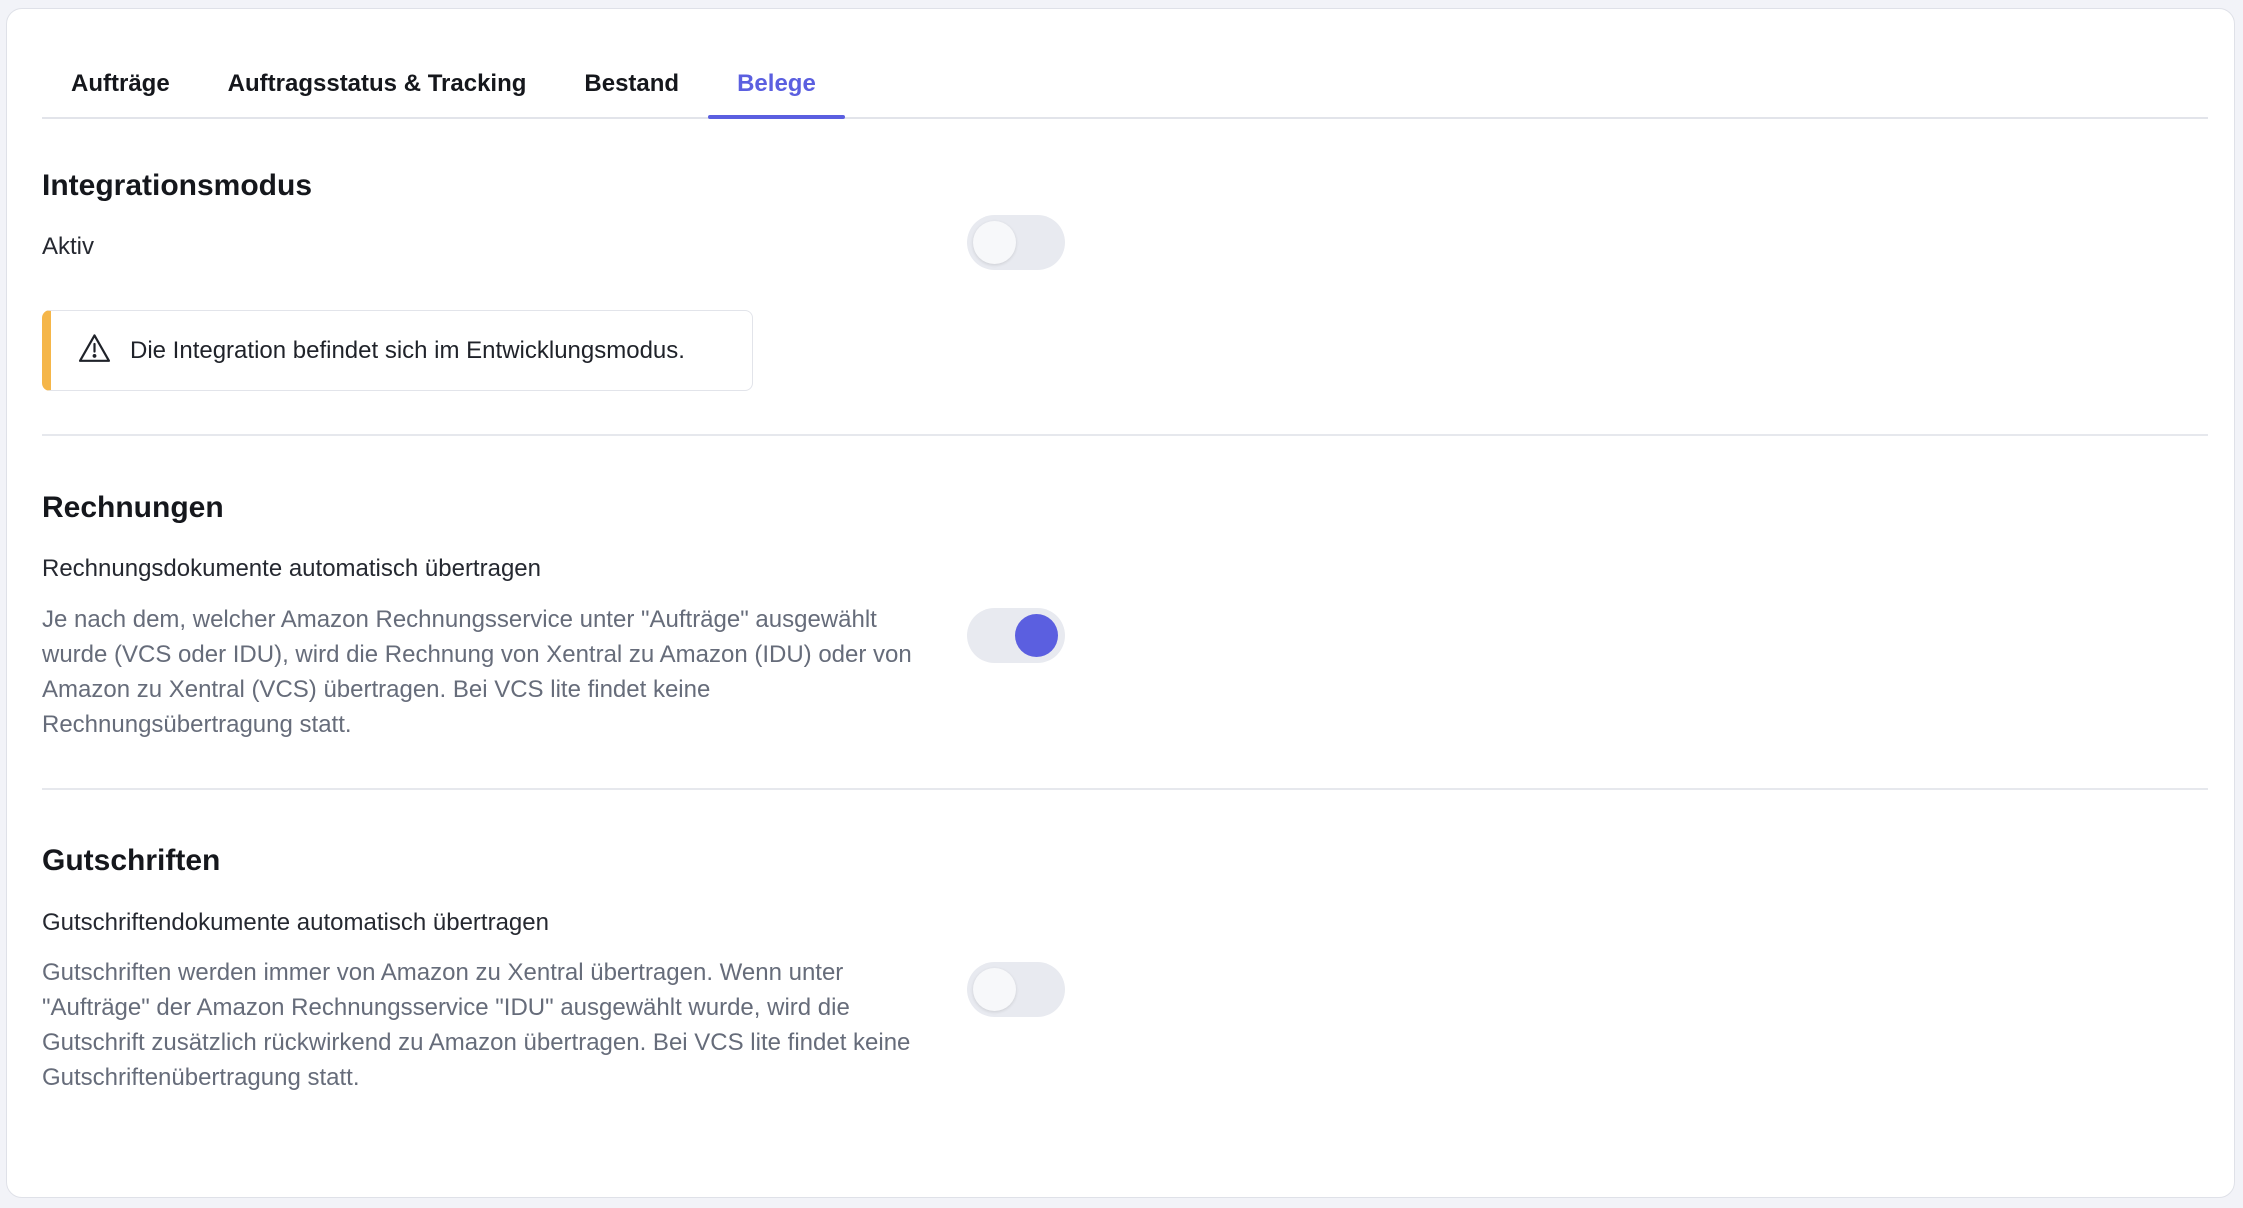 Image resolution: width=2243 pixels, height=1208 pixels. Describe the element at coordinates (68, 246) in the screenshot. I see `integration-active-label: Aktiv` at that location.